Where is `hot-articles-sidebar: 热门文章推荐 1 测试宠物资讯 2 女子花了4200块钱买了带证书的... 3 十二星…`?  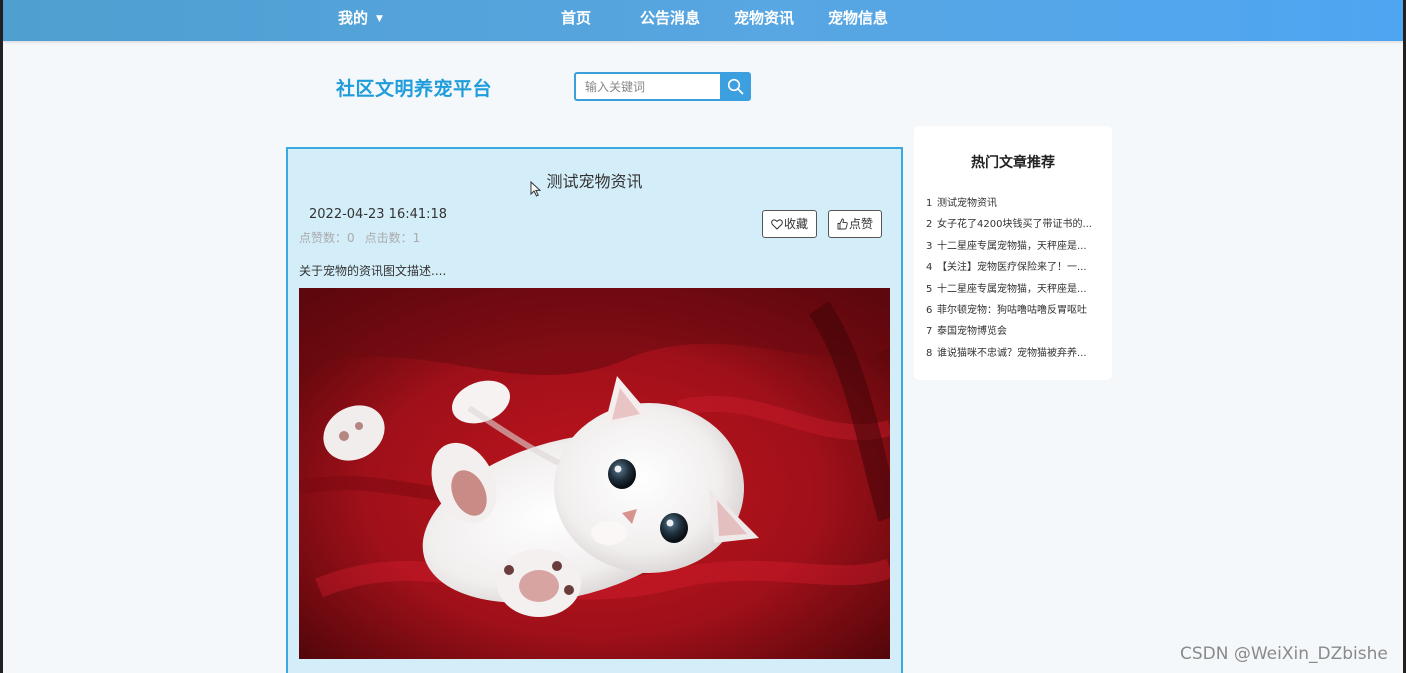 hot-articles-sidebar: 热门文章推荐 1 测试宠物资讯 2 女子花了4200块钱买了带证书的... 3 十二星… is located at coordinates (1013, 253).